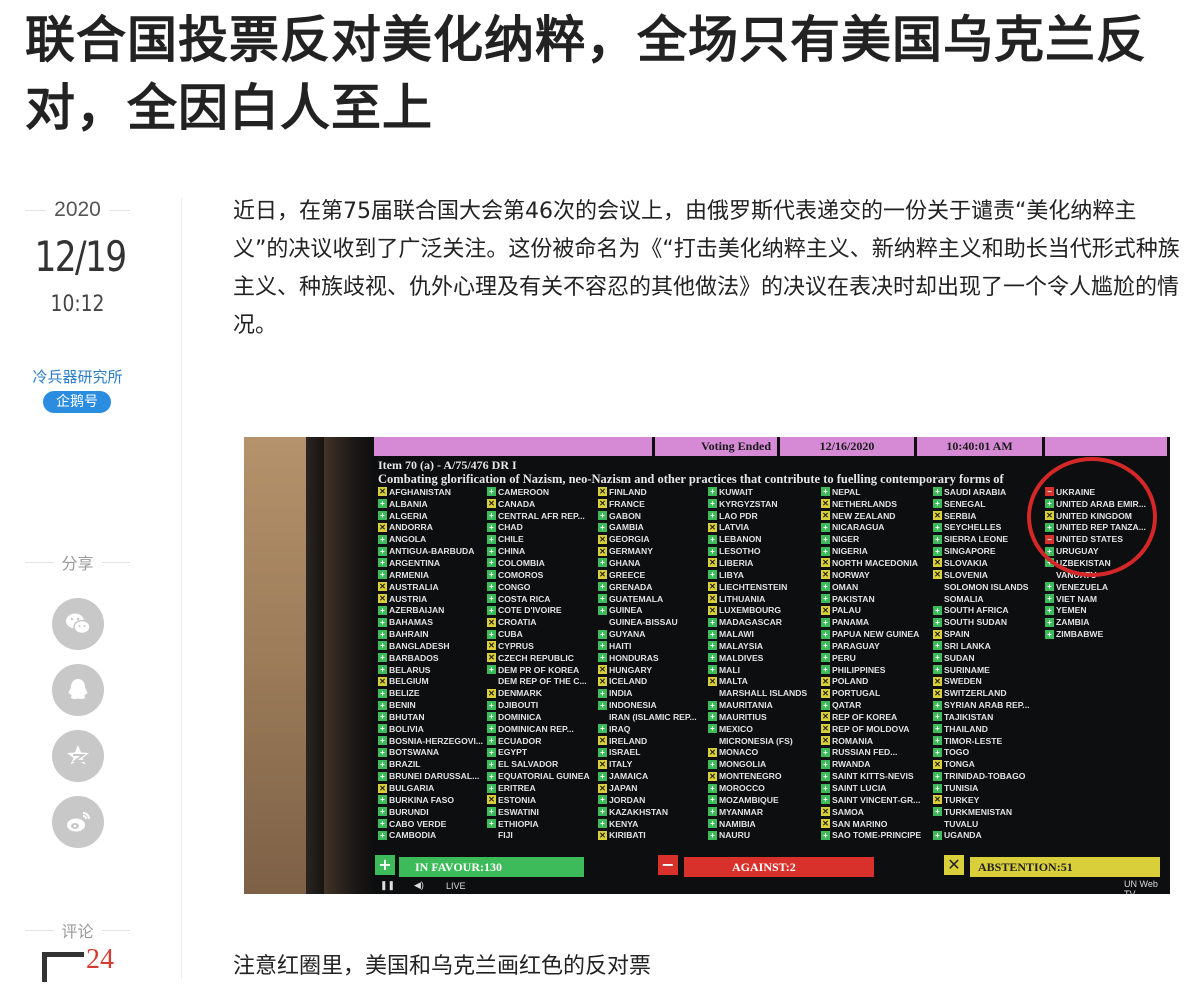 The image size is (1200, 986). I want to click on country-name: MONTENEGRO, so click(750, 776).